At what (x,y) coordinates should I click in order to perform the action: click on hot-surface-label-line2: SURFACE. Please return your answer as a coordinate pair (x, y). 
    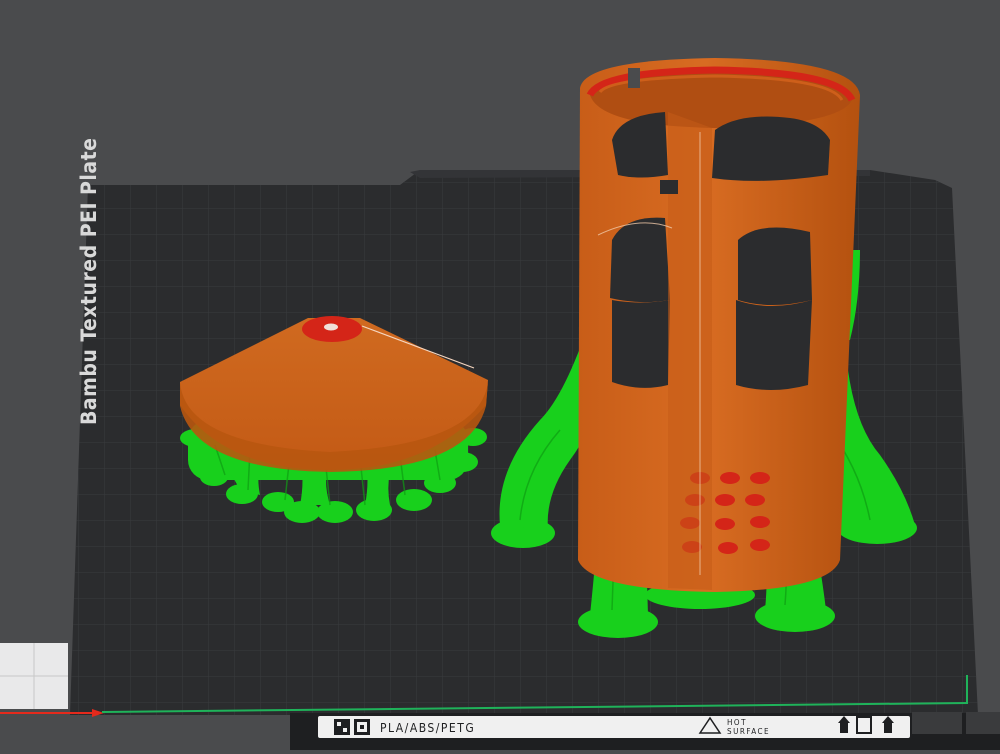
    Looking at the image, I should click on (748, 731).